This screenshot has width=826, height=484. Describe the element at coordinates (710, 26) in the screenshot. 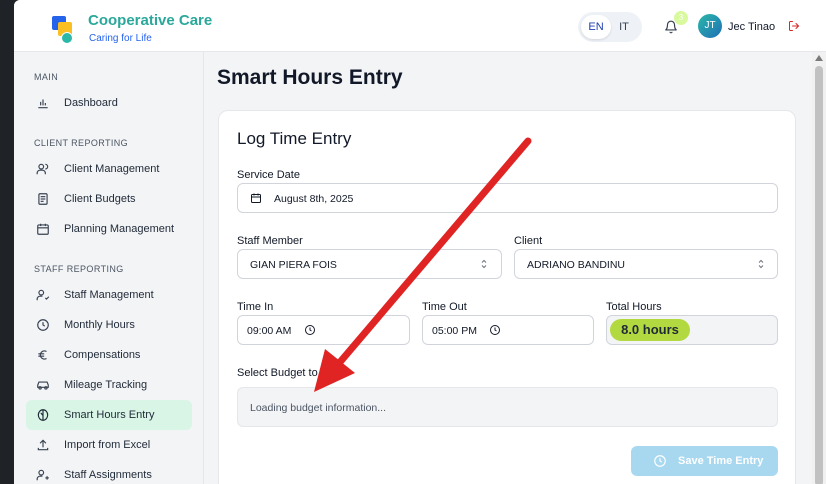

I see `avatar: JT` at that location.